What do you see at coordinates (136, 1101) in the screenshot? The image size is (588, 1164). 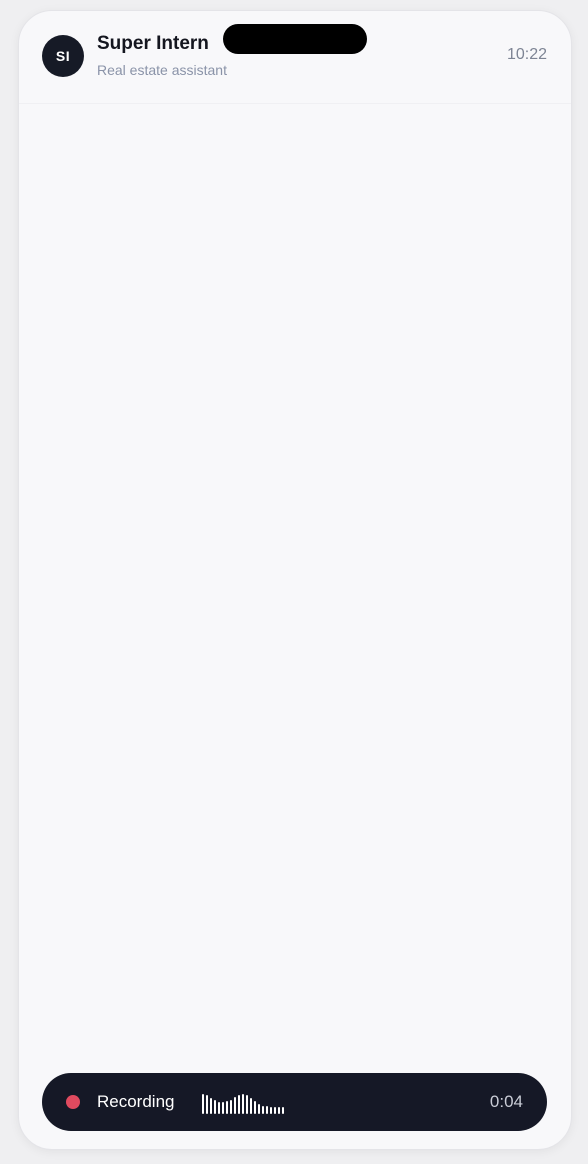 I see `recording-label: Recording` at bounding box center [136, 1101].